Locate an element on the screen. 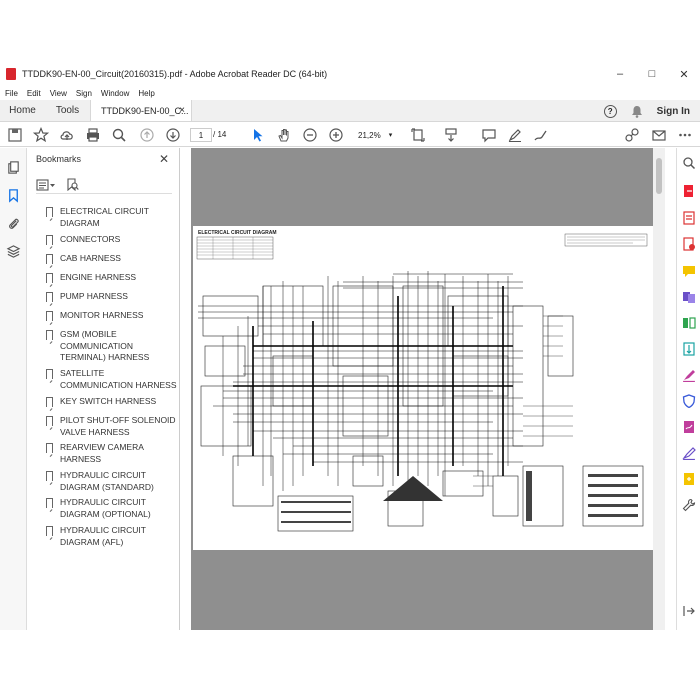 This screenshot has width=700, height=700. maximize-button: □ is located at coordinates (652, 74).